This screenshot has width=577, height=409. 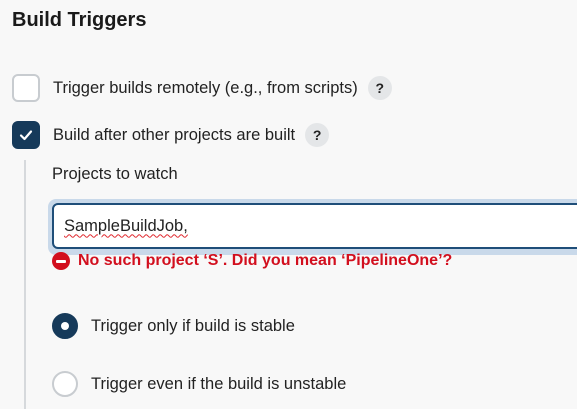 What do you see at coordinates (61, 261) in the screenshot?
I see `error-icon` at bounding box center [61, 261].